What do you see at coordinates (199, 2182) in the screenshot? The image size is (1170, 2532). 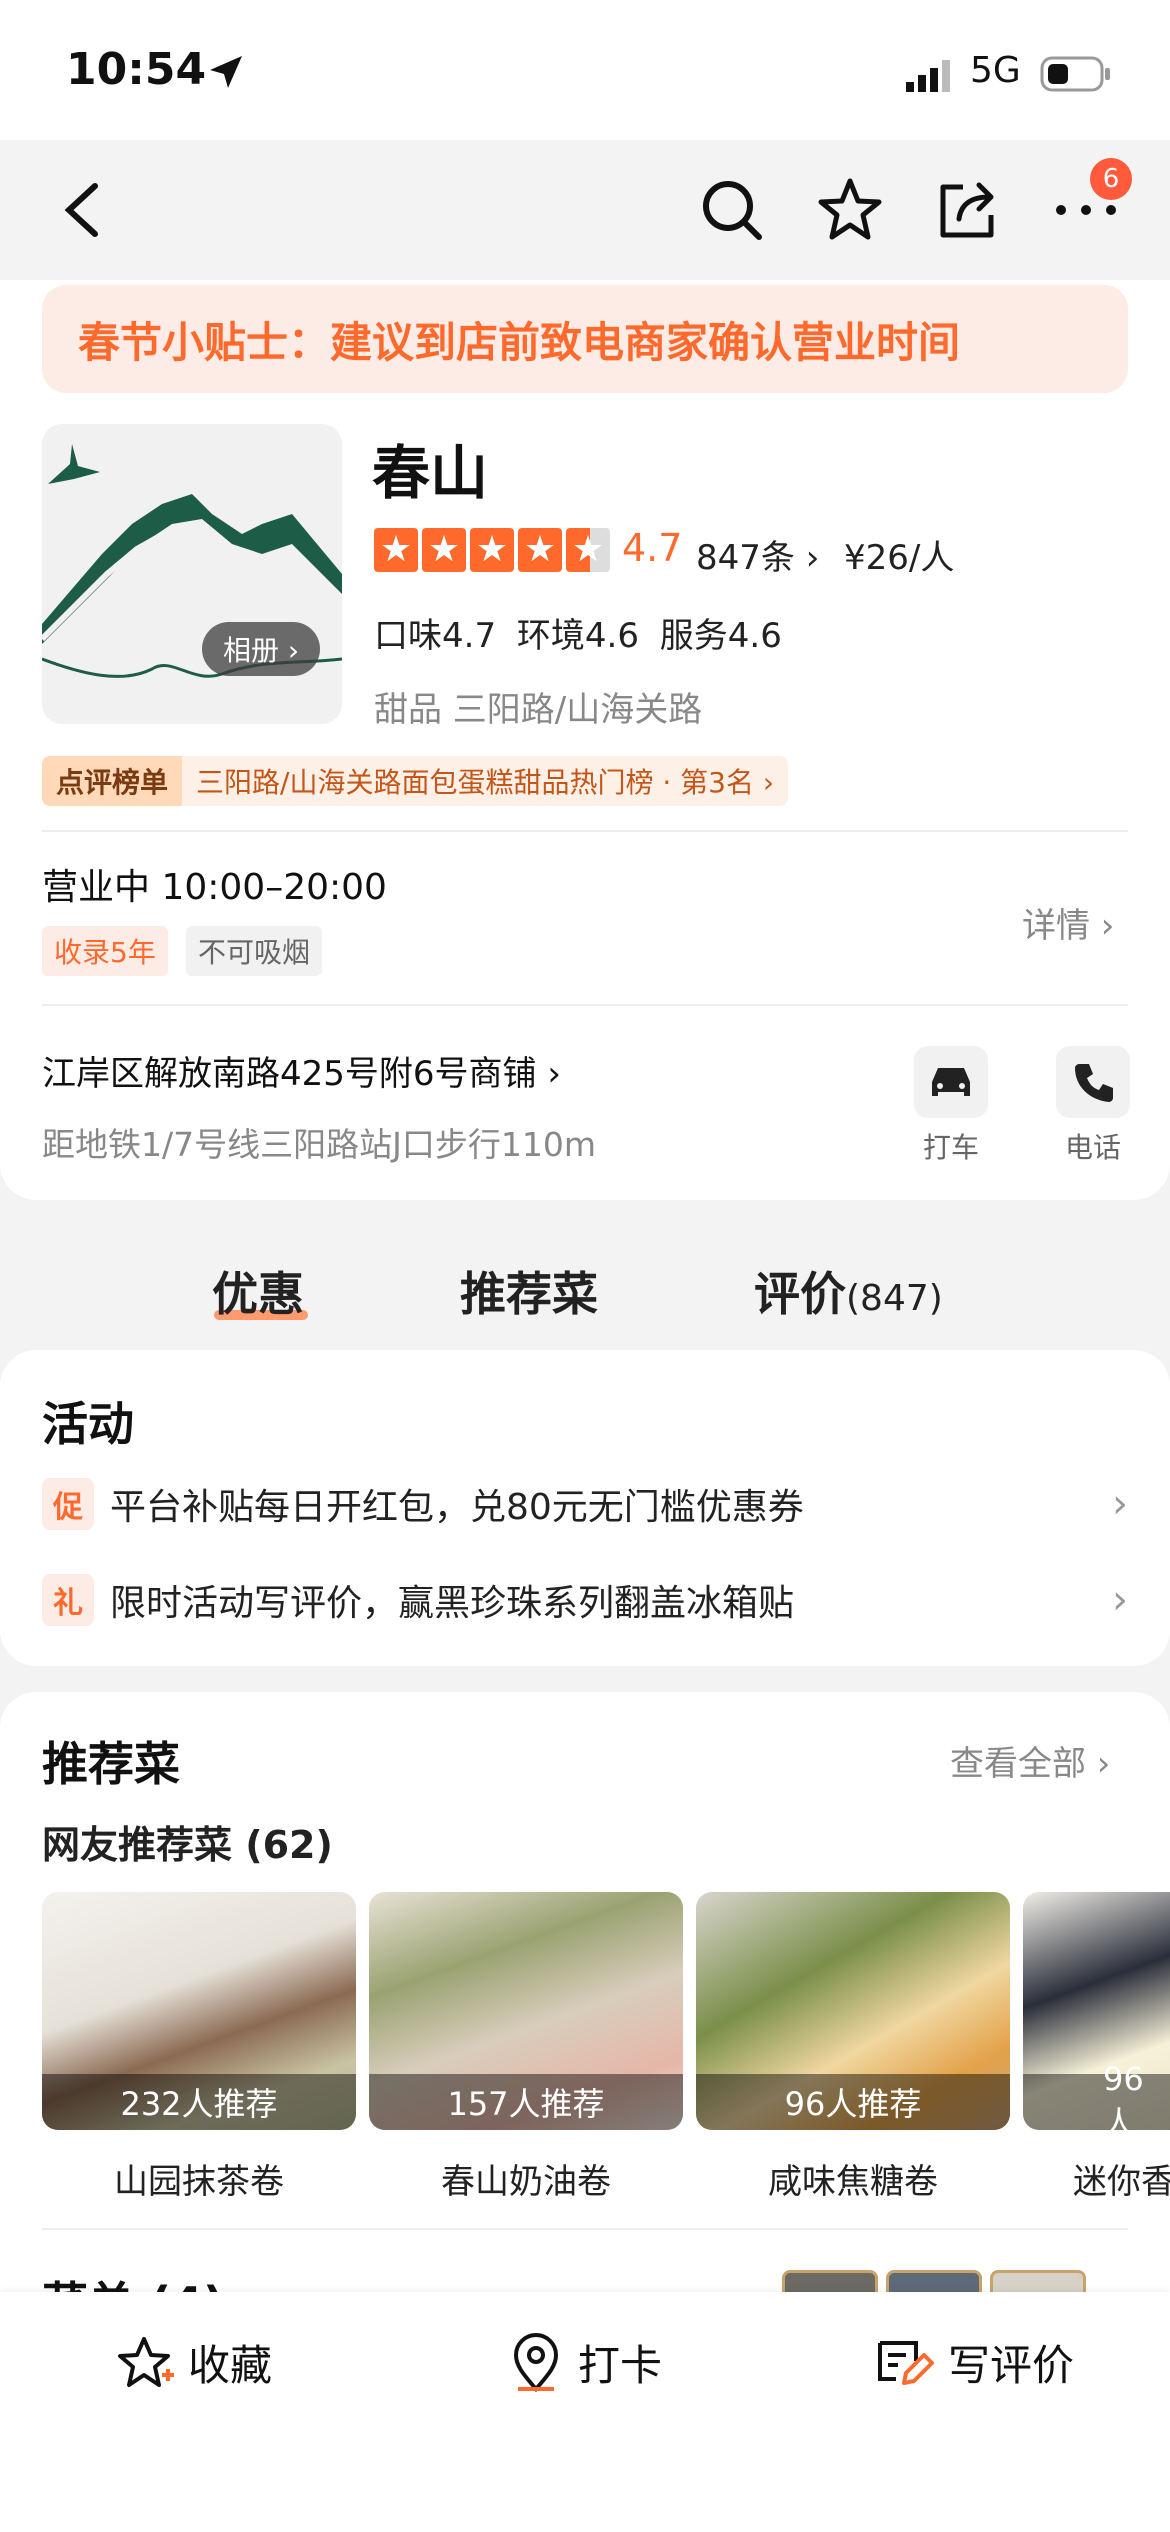 I see `dish-name: 山园抹茶卷` at bounding box center [199, 2182].